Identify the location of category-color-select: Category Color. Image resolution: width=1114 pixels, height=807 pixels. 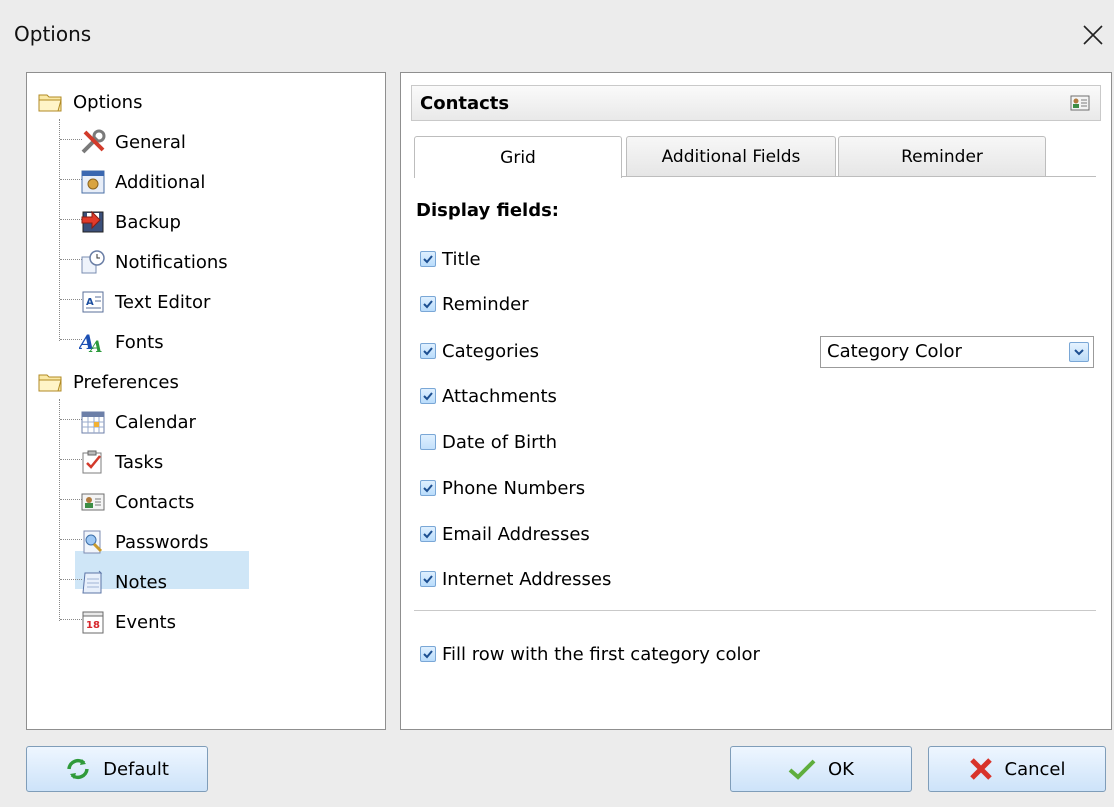
(957, 352).